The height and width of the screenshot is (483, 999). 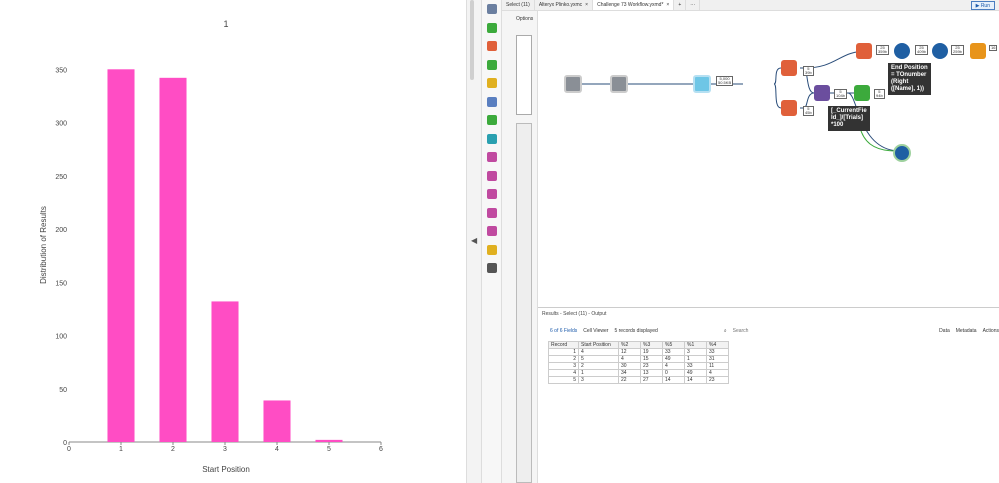 I want to click on run-button: ▶ Run, so click(x=982, y=5).